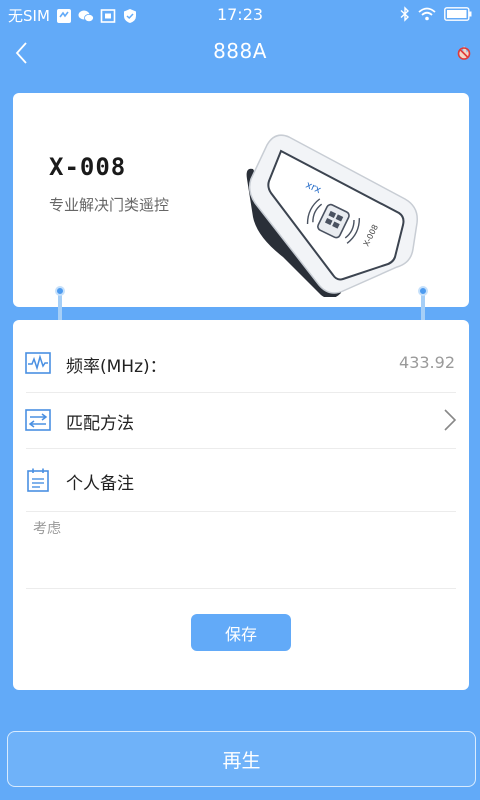 This screenshot has width=480, height=800. What do you see at coordinates (464, 52) in the screenshot?
I see `no-fire-icon` at bounding box center [464, 52].